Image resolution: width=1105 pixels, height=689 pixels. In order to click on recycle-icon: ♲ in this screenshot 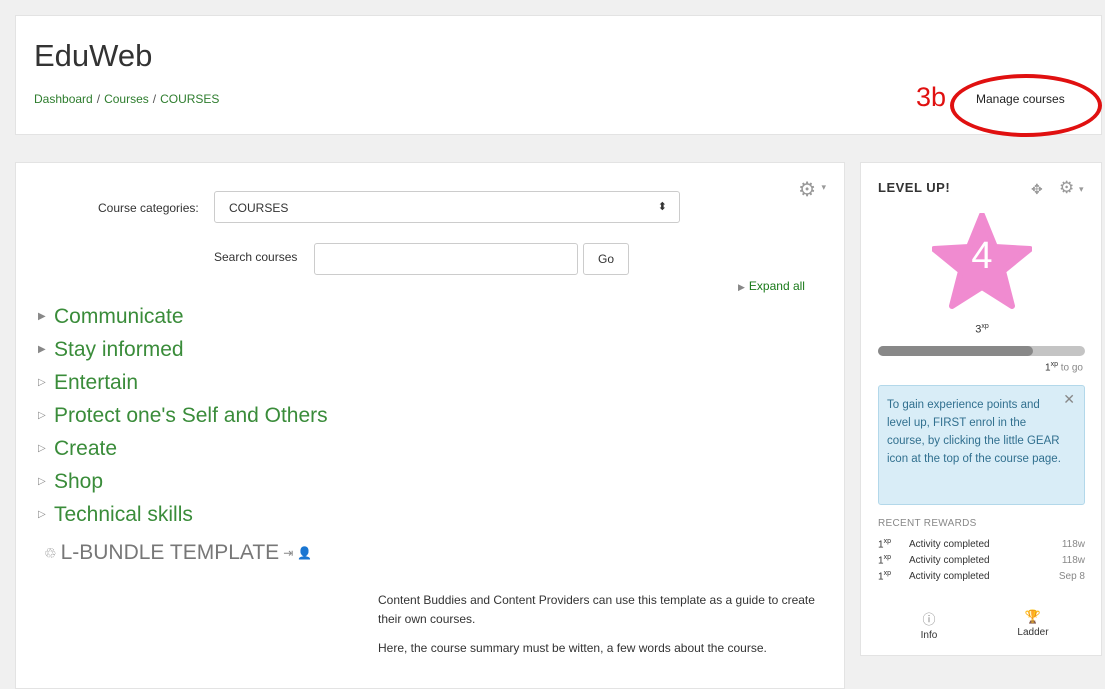, I will do `click(50, 552)`.